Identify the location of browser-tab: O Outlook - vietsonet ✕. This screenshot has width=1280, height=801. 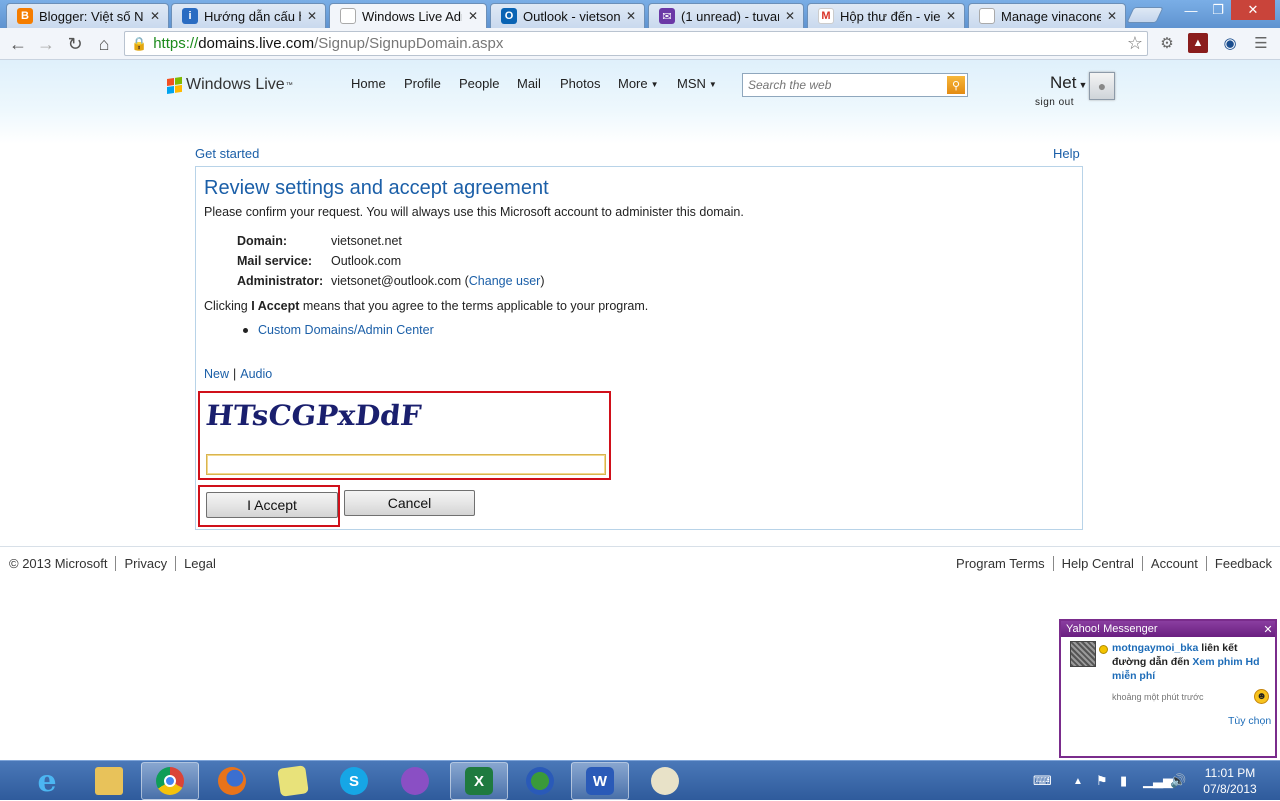
(567, 15).